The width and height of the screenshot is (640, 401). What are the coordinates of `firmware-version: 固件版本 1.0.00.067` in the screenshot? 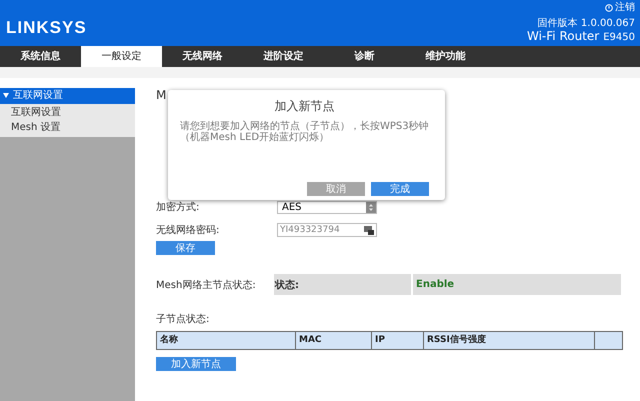 It's located at (586, 23).